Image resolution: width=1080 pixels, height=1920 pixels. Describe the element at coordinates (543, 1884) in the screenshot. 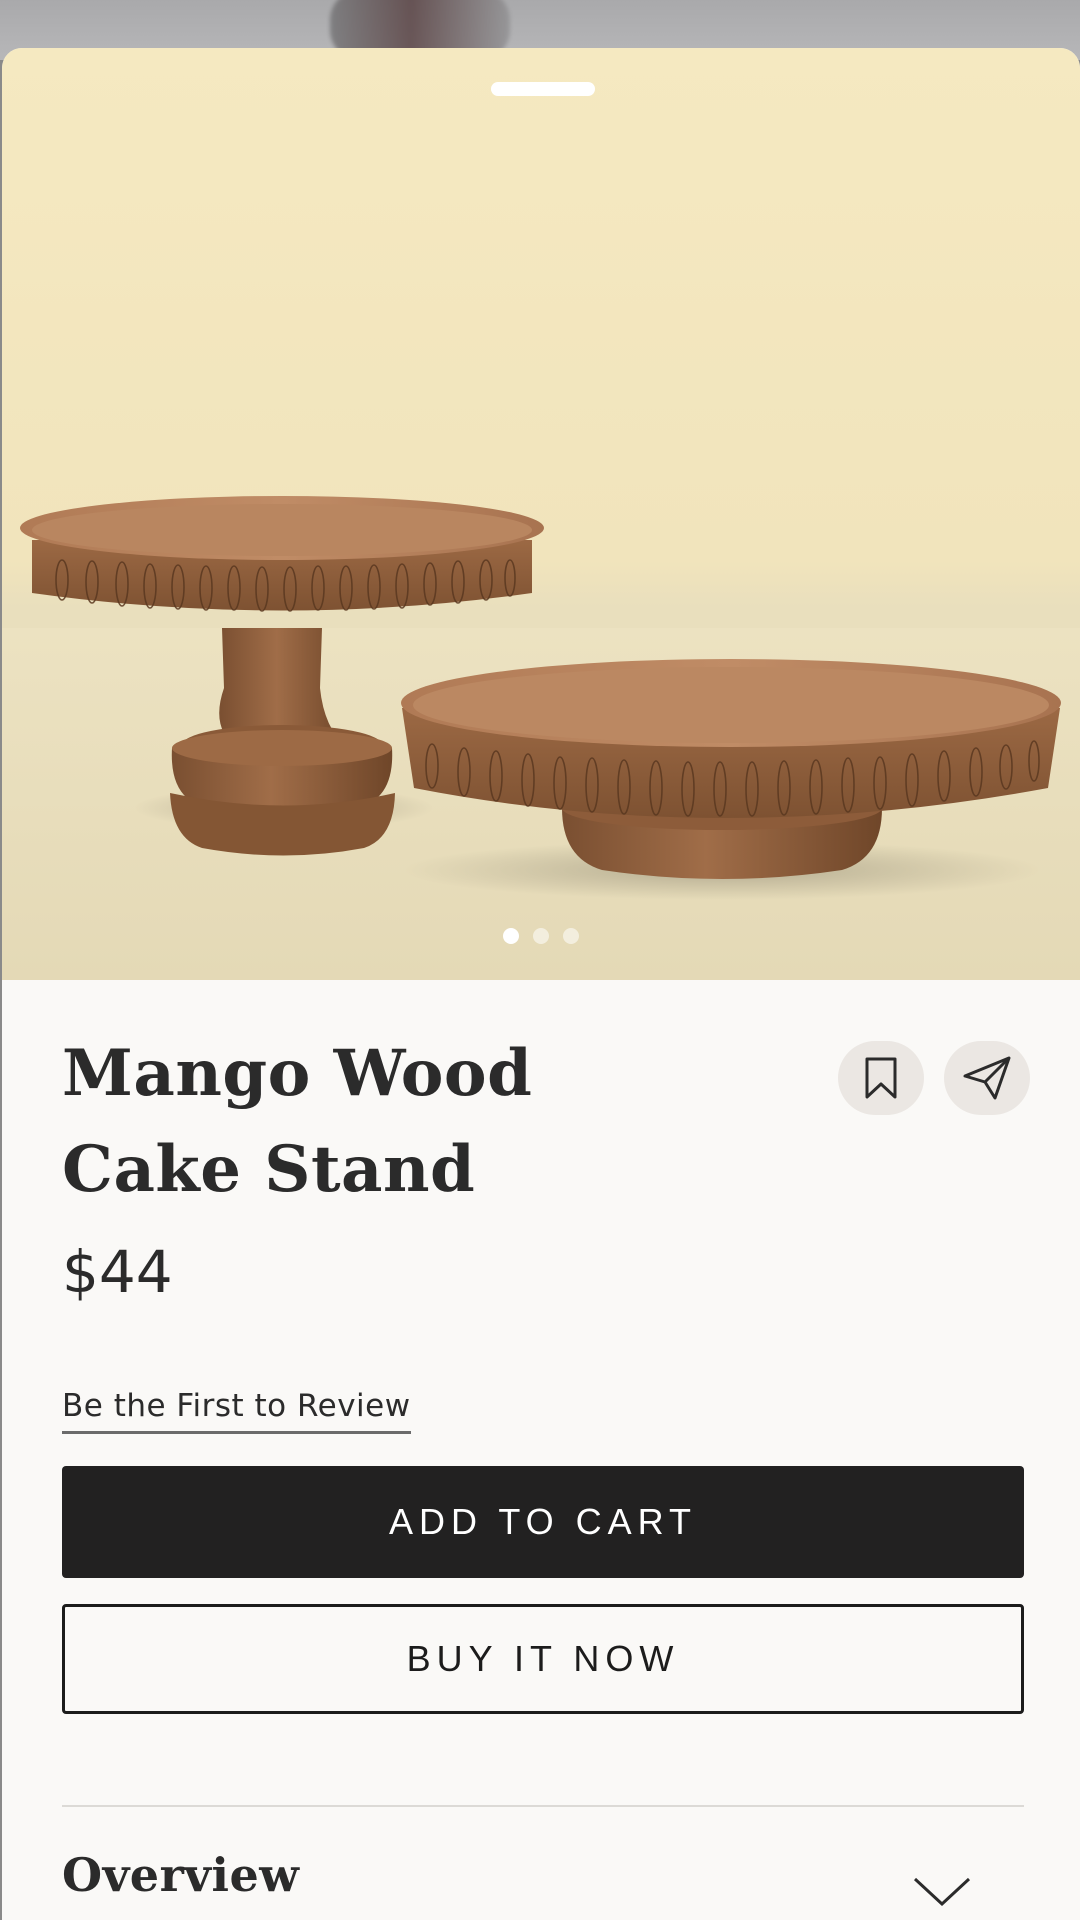

I see `overview-accordion: Overview` at that location.